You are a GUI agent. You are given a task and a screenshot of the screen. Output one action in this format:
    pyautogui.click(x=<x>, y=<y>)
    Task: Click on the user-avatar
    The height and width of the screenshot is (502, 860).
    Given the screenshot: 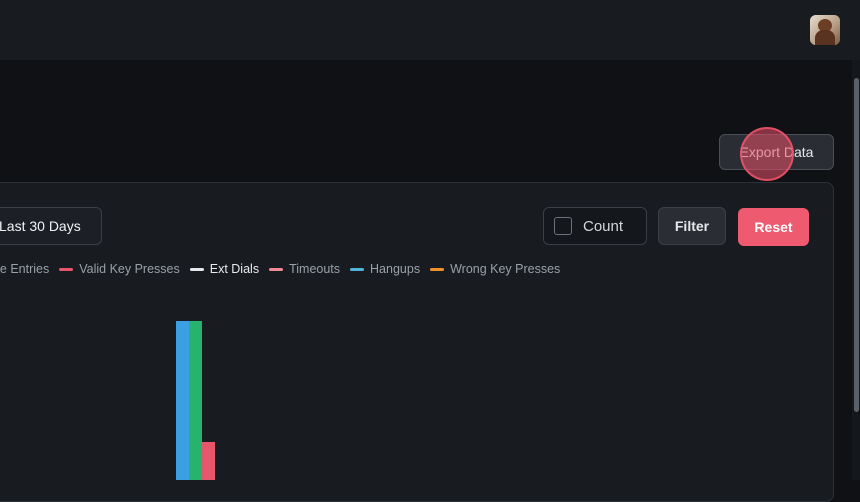 What is the action you would take?
    pyautogui.click(x=825, y=30)
    